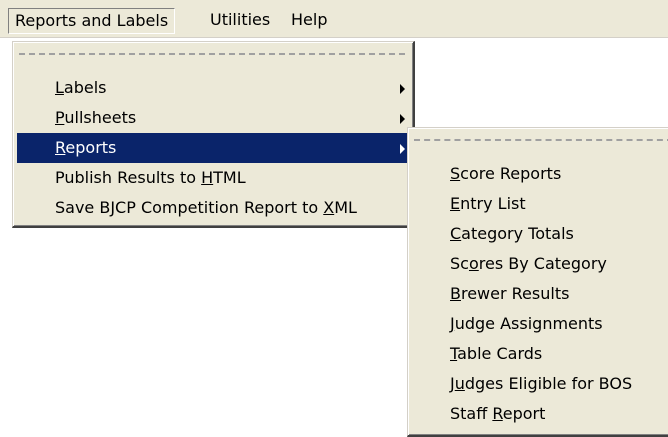  Describe the element at coordinates (498, 413) in the screenshot. I see `submenu-item-label: Staff Report` at that location.